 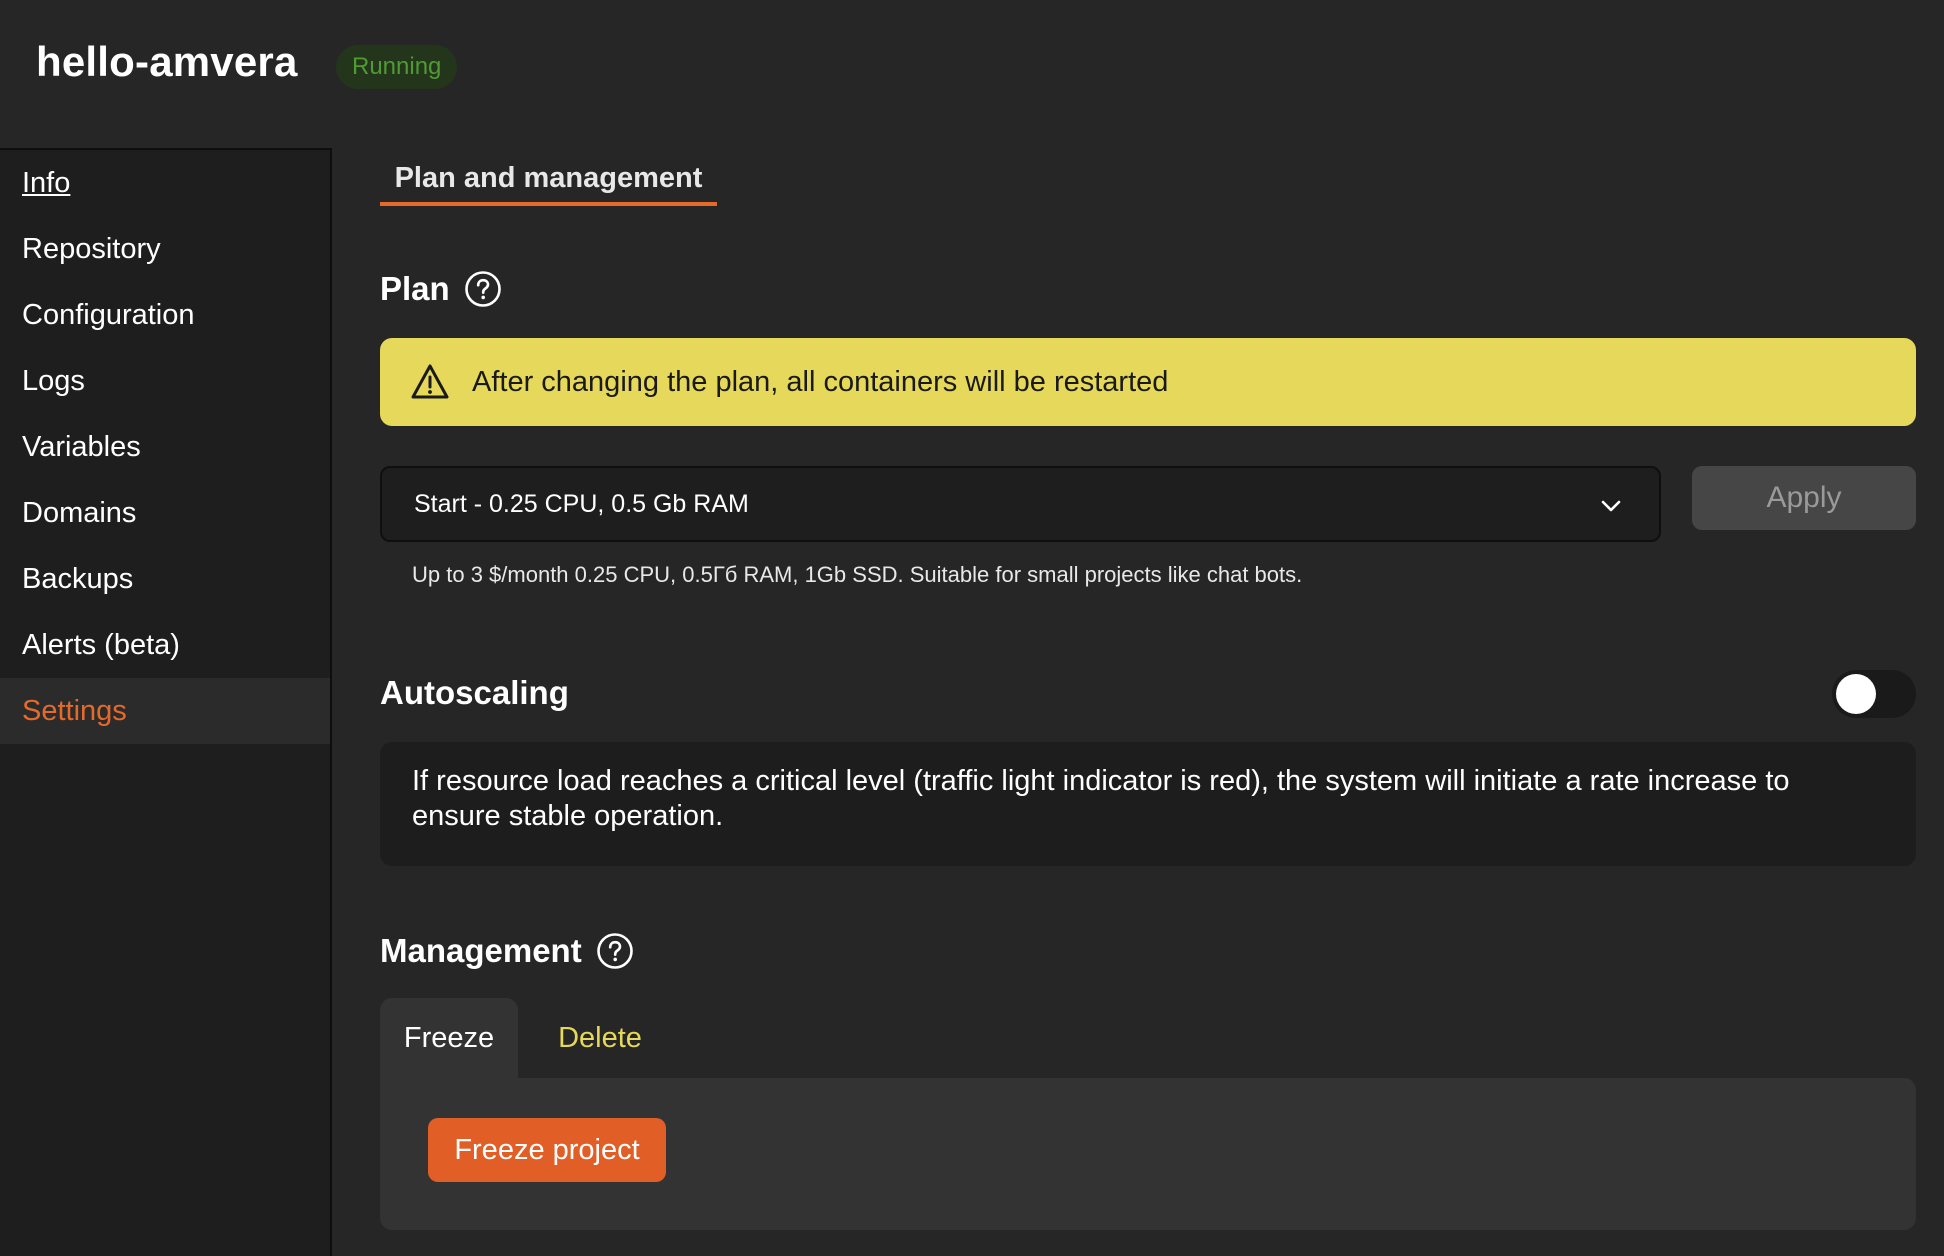 What do you see at coordinates (600, 1038) in the screenshot?
I see `tab-delete: Delete` at bounding box center [600, 1038].